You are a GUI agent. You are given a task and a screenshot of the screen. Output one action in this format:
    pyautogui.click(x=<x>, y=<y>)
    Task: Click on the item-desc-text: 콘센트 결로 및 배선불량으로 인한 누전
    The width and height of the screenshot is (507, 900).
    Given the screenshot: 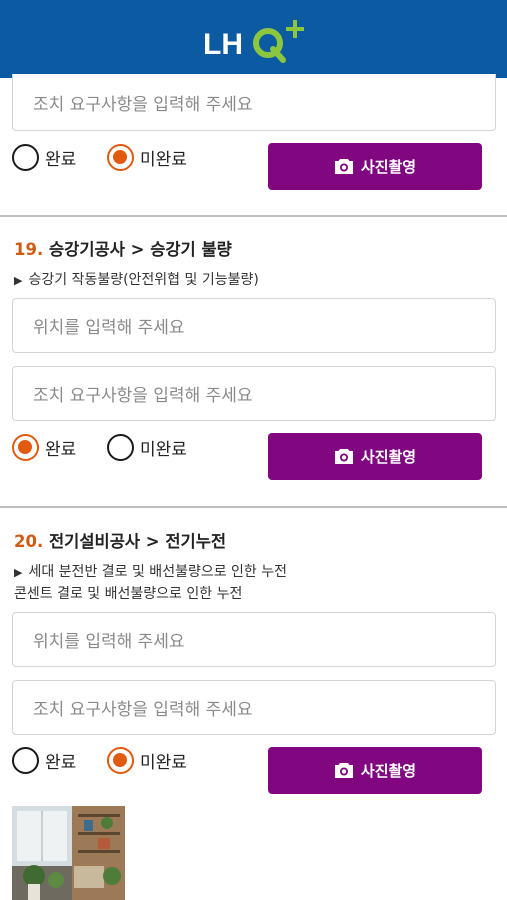 What is the action you would take?
    pyautogui.click(x=128, y=594)
    